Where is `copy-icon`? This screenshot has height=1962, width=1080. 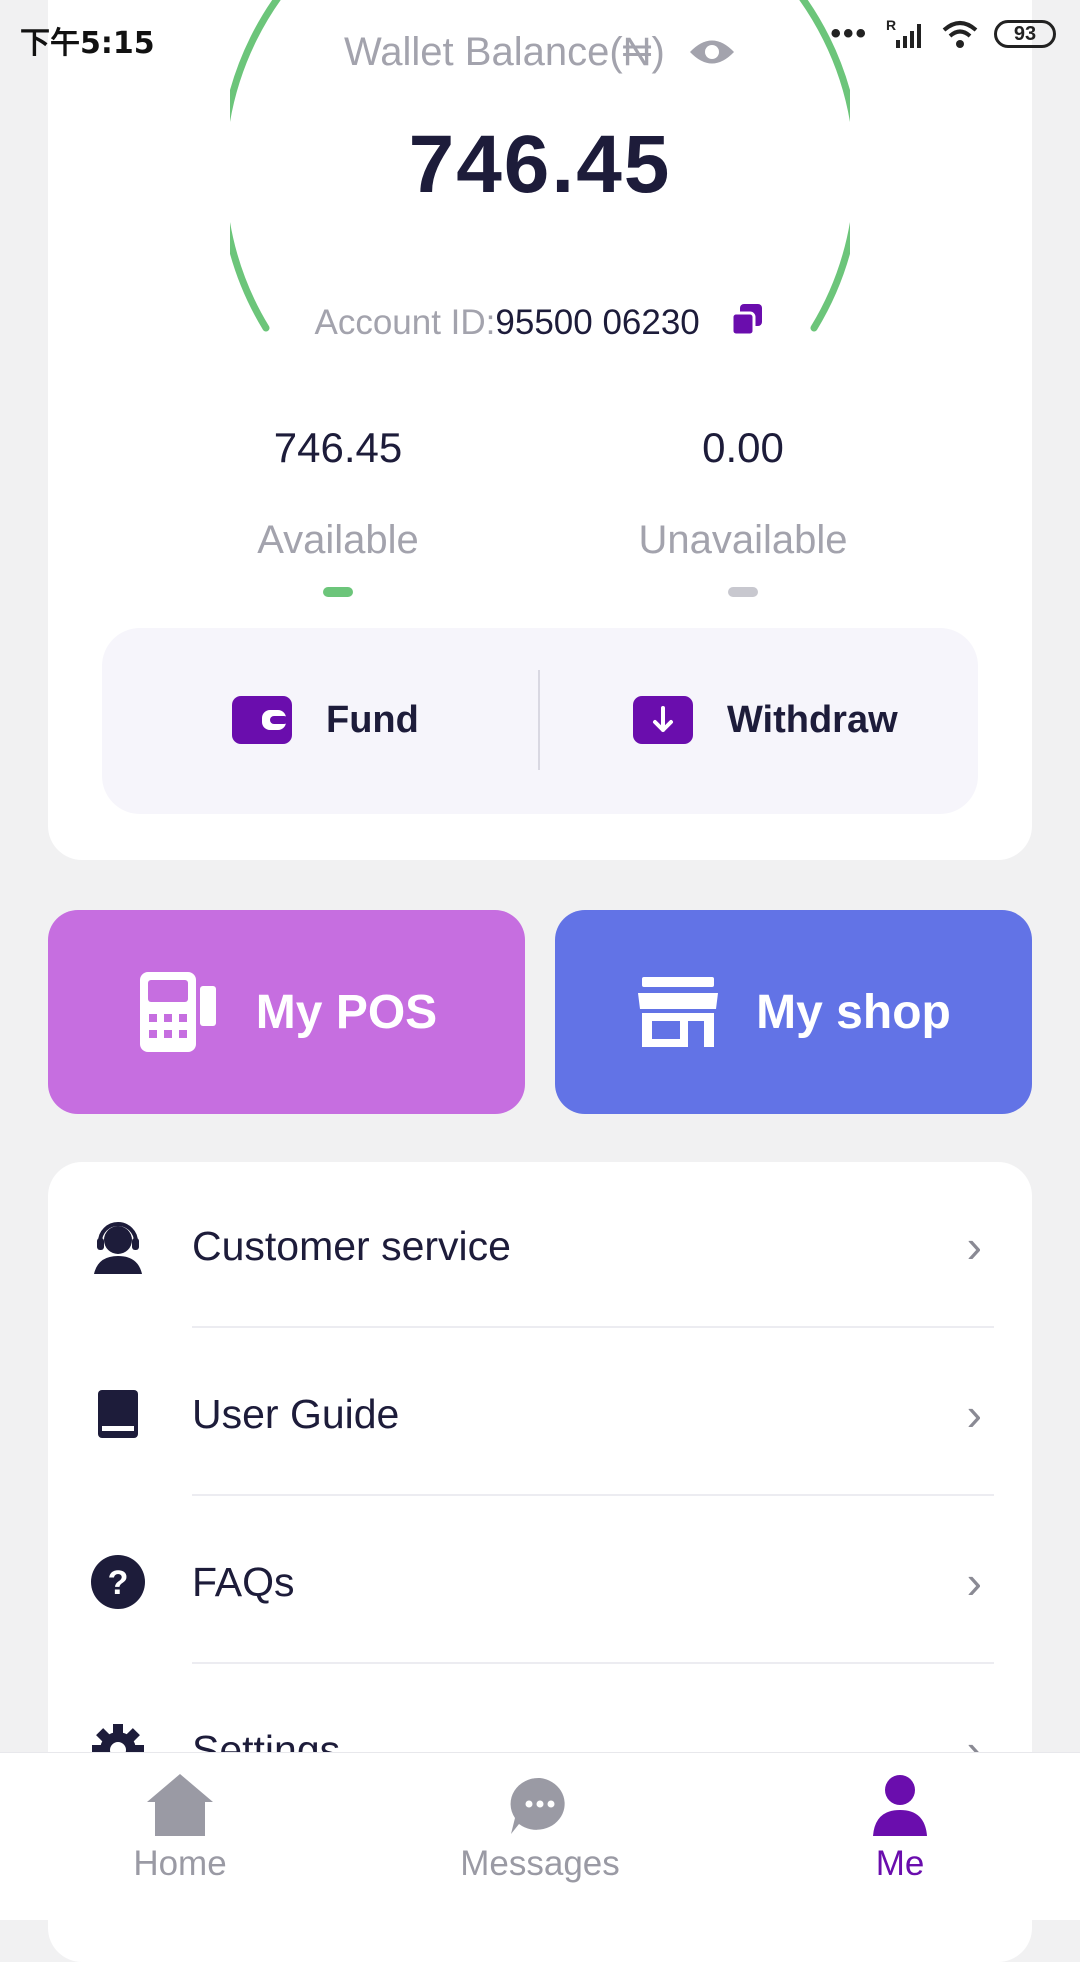 copy-icon is located at coordinates (748, 320).